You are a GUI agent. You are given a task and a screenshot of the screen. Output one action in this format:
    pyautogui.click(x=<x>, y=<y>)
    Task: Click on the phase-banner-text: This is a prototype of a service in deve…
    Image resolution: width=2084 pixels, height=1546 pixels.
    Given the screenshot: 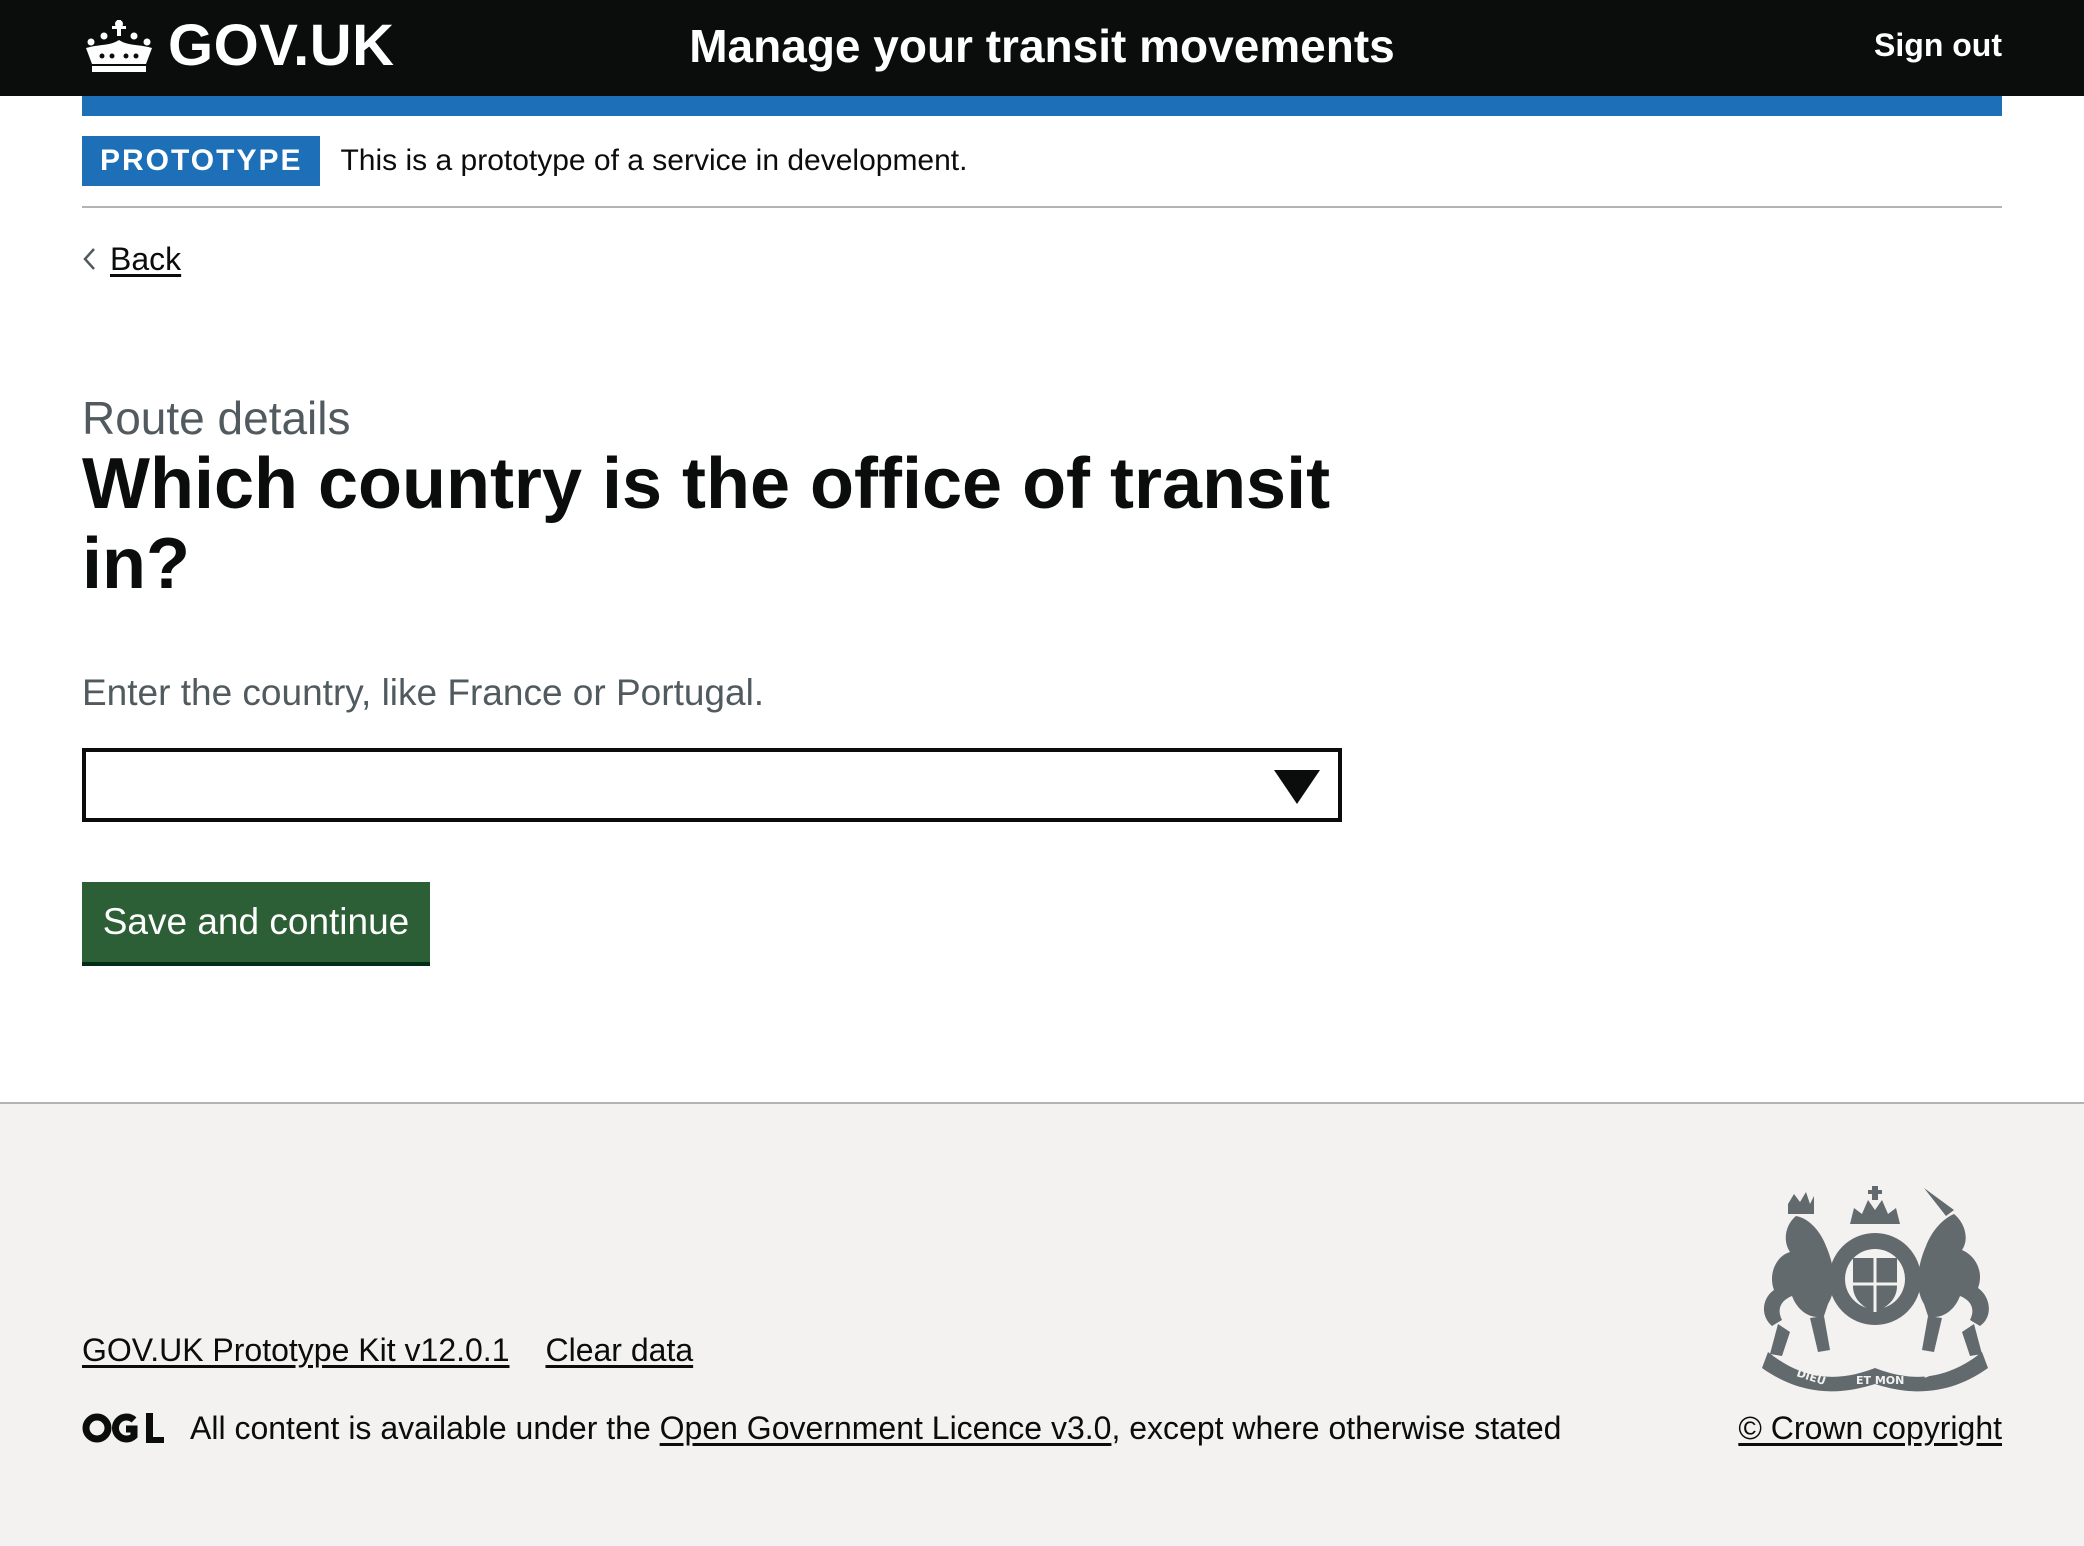 What is the action you would take?
    pyautogui.click(x=654, y=160)
    